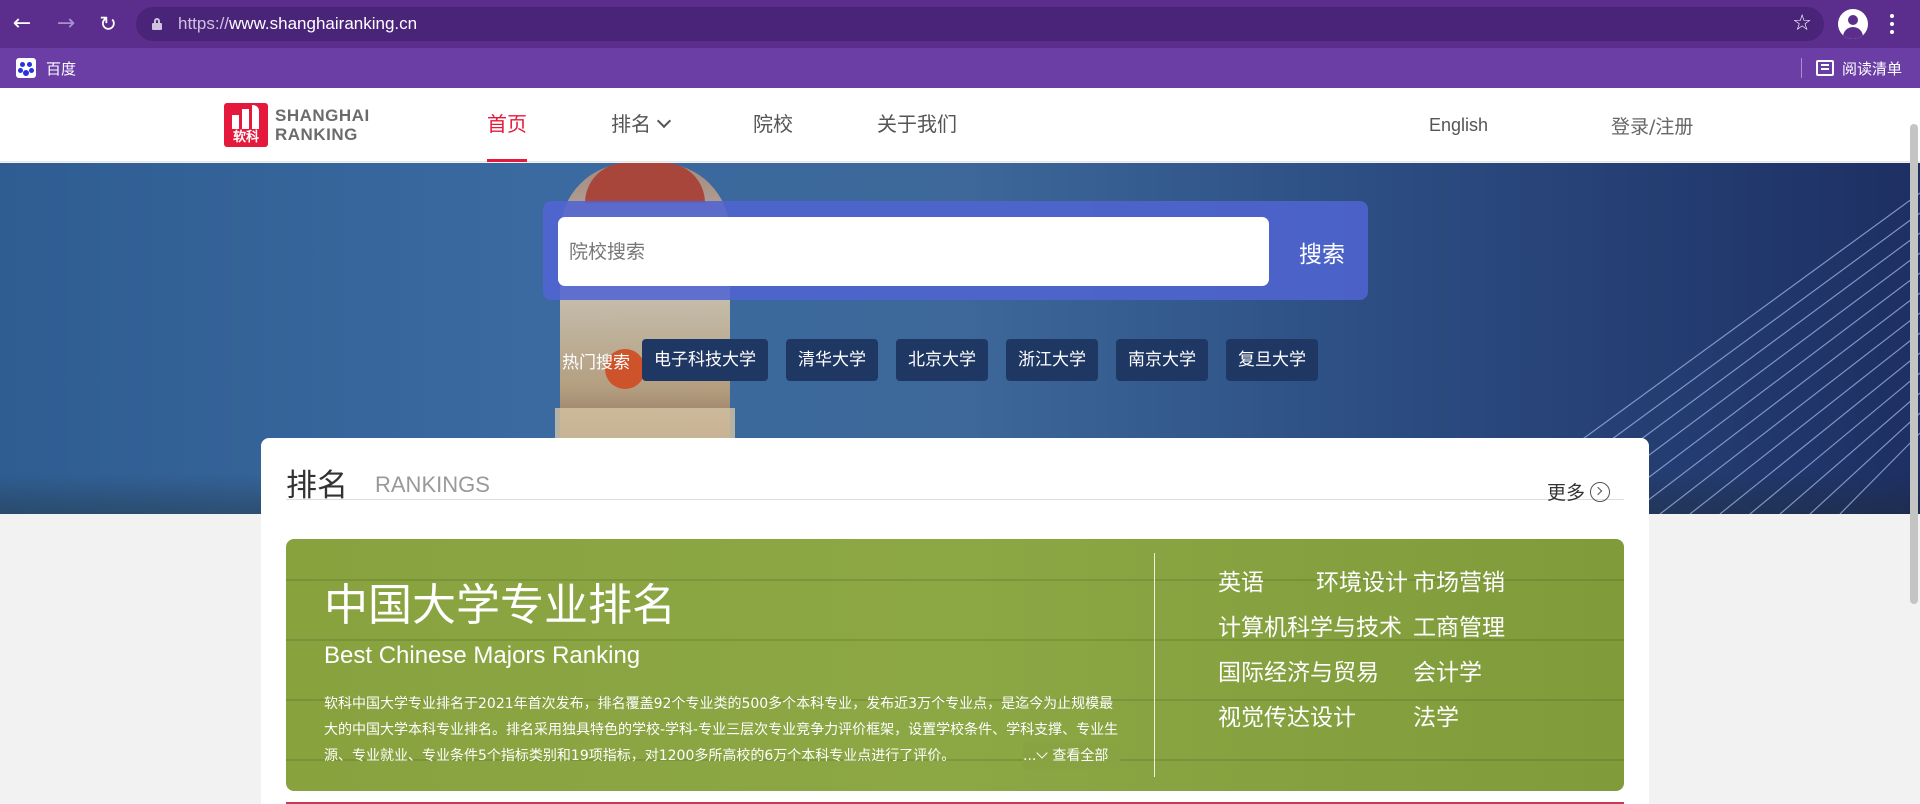  I want to click on baidu-paw-icon, so click(26, 68).